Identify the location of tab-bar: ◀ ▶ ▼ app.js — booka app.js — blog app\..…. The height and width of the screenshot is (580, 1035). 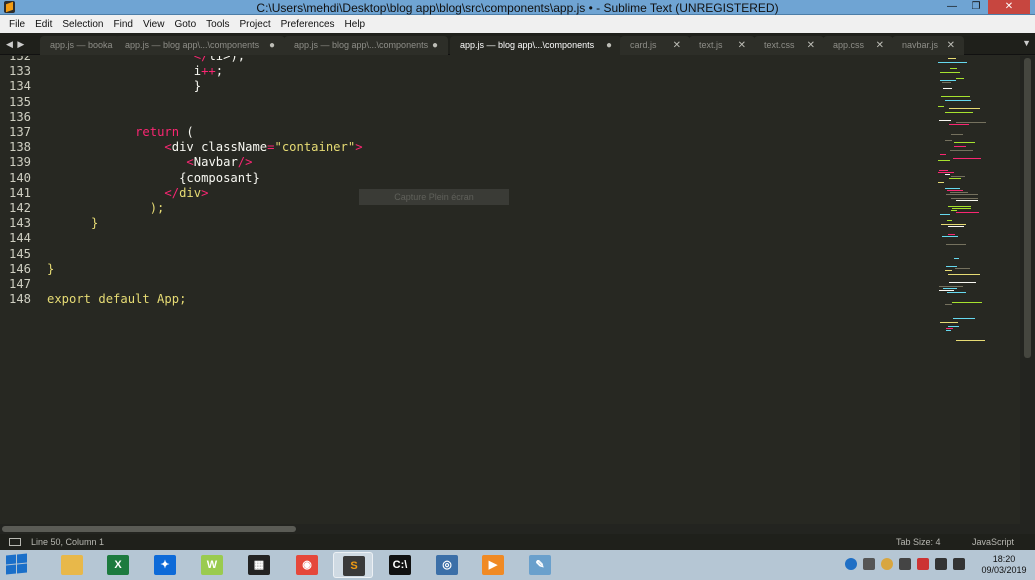
(517, 44).